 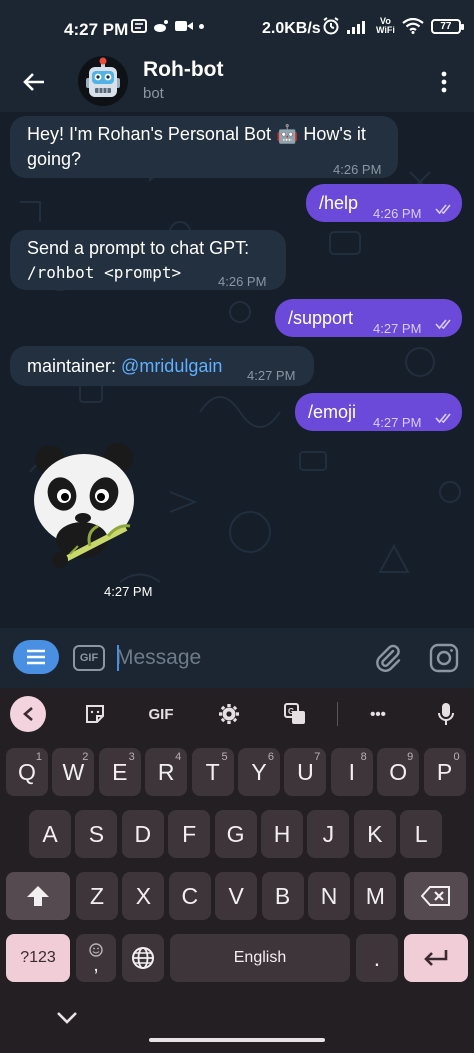 What do you see at coordinates (328, 834) in the screenshot?
I see `key-j: J` at bounding box center [328, 834].